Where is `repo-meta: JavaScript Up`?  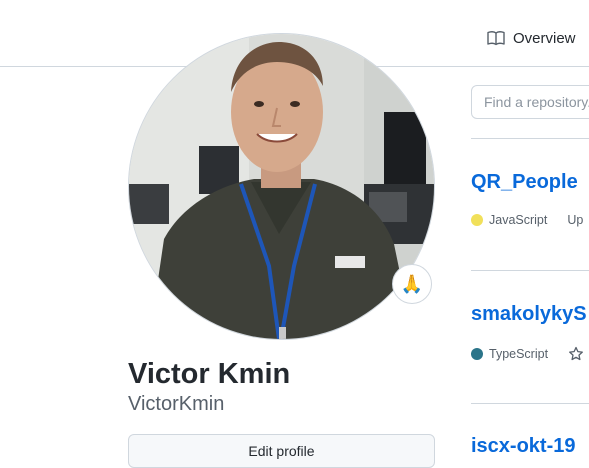
repo-meta: JavaScript Up is located at coordinates (527, 220).